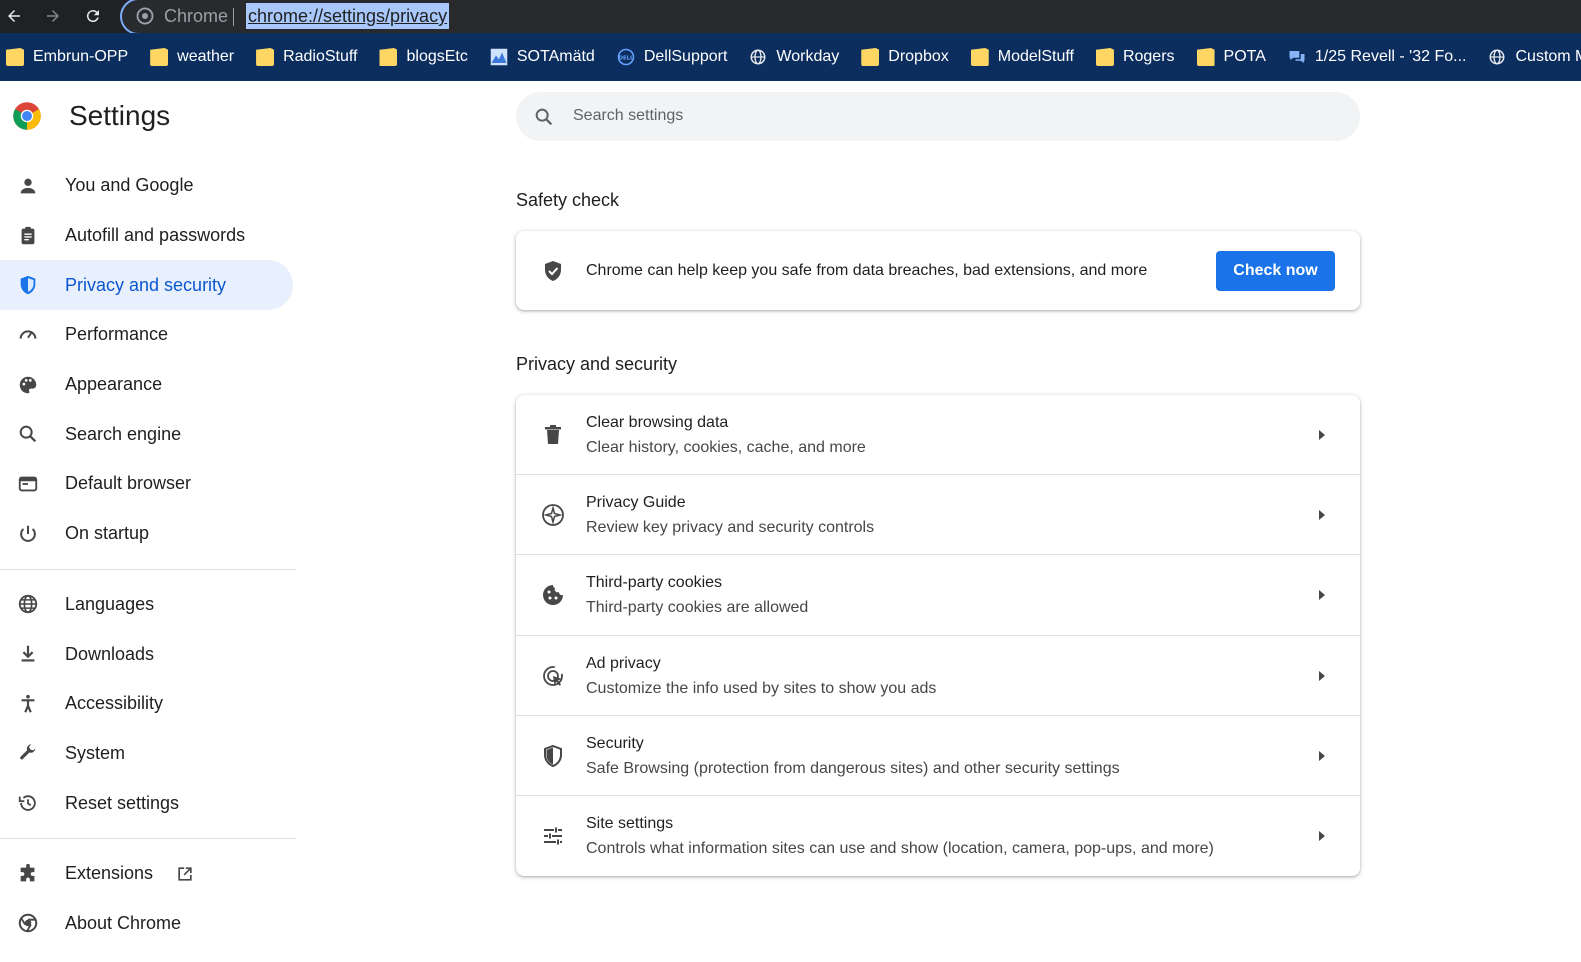 The height and width of the screenshot is (962, 1581). I want to click on bookmark-item: ModelStuff, so click(1022, 57).